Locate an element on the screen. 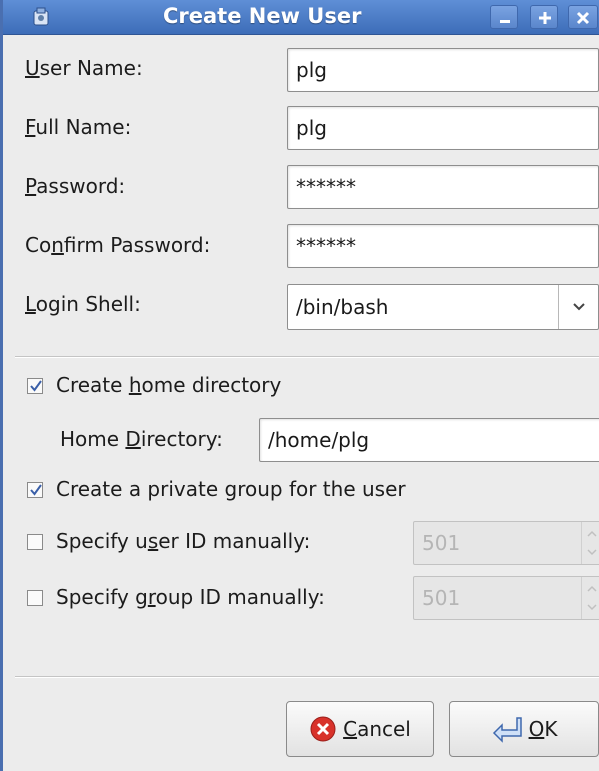 The width and height of the screenshot is (599, 771). specify-gid-label: Specify group ID manually: is located at coordinates (190, 597).